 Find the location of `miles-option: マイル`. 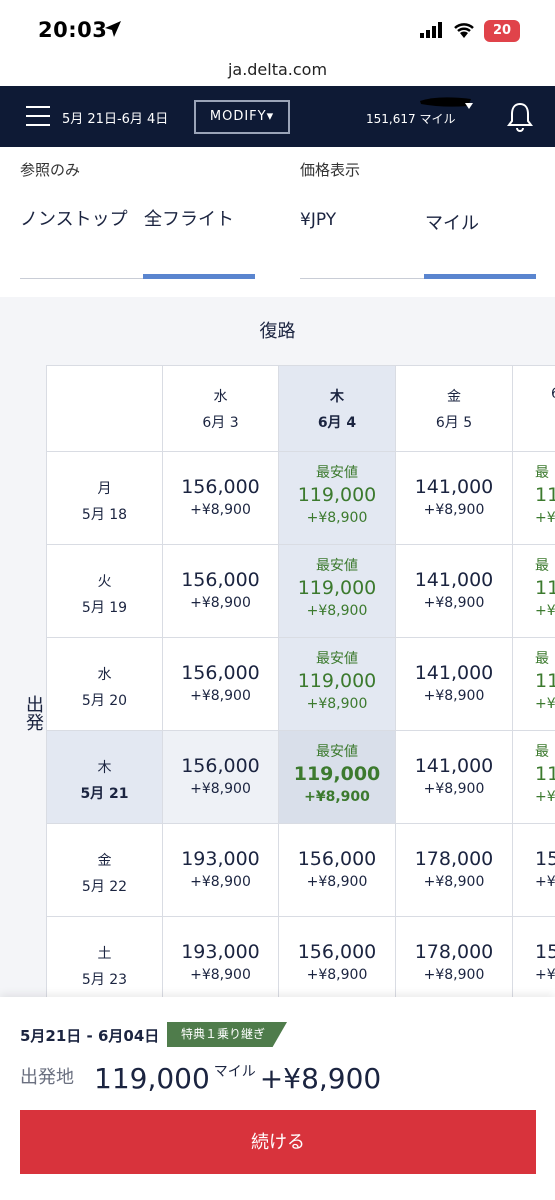

miles-option: マイル is located at coordinates (452, 224).